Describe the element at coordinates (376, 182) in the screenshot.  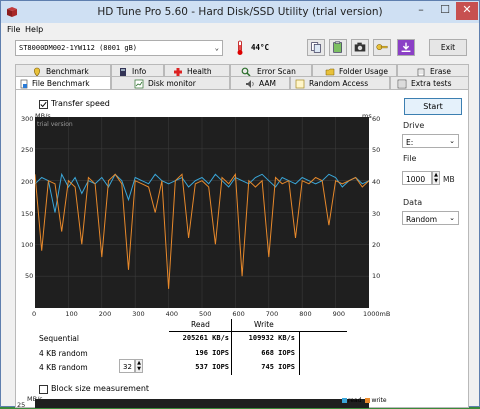
I see `y-right-tick: 40` at that location.